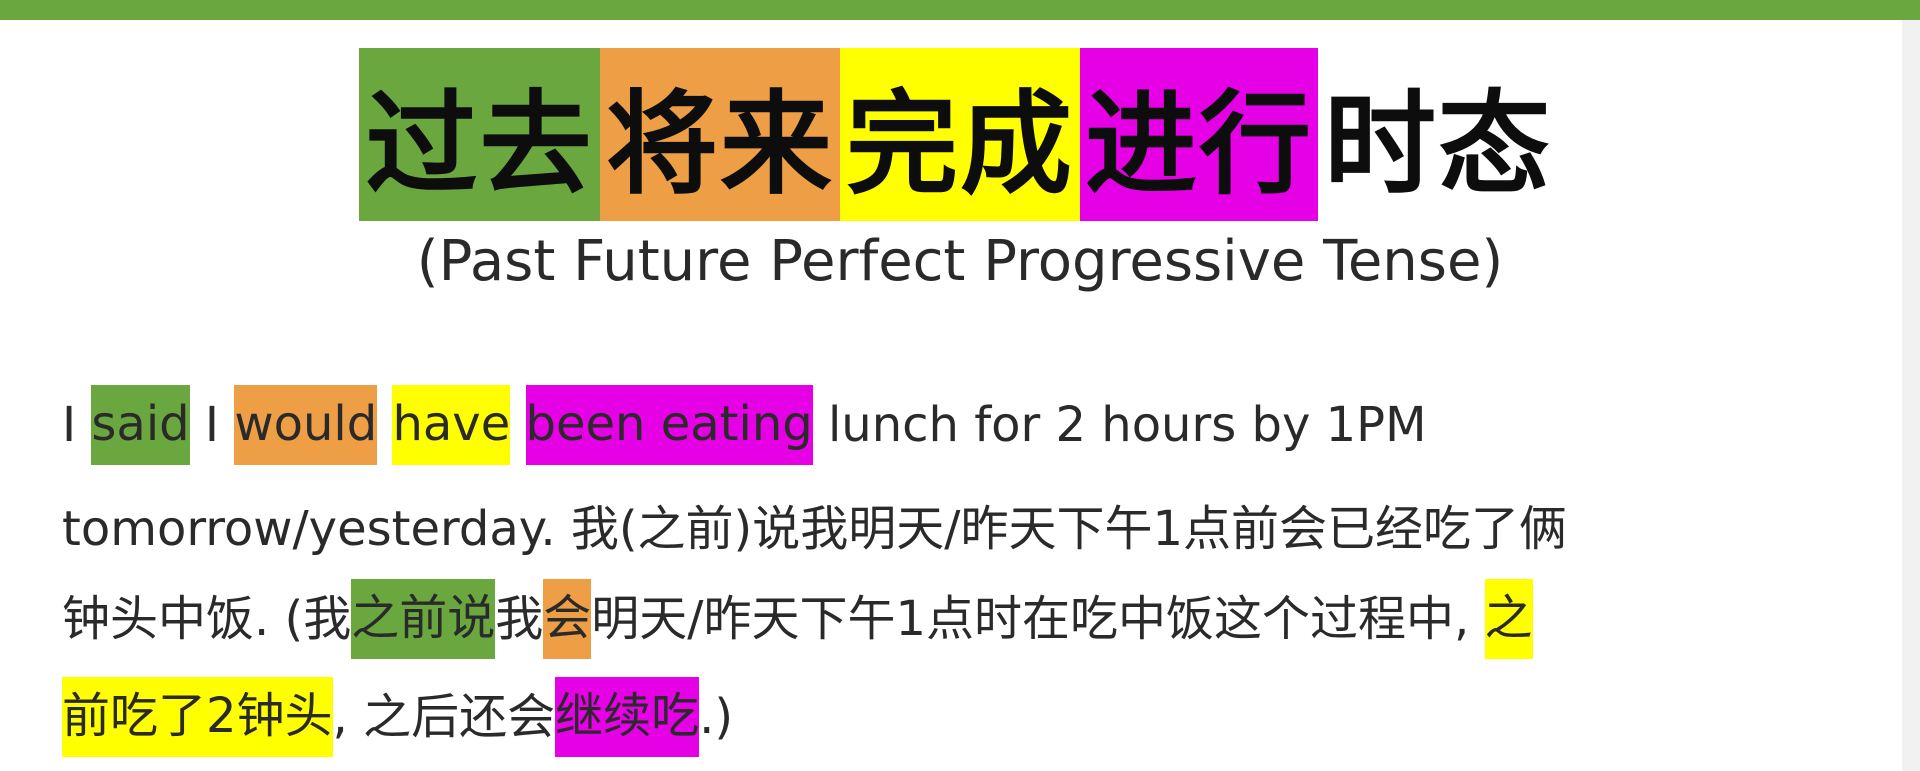 This screenshot has width=1920, height=771. Describe the element at coordinates (1438, 134) in the screenshot. I see `title-block-5: 时态` at that location.